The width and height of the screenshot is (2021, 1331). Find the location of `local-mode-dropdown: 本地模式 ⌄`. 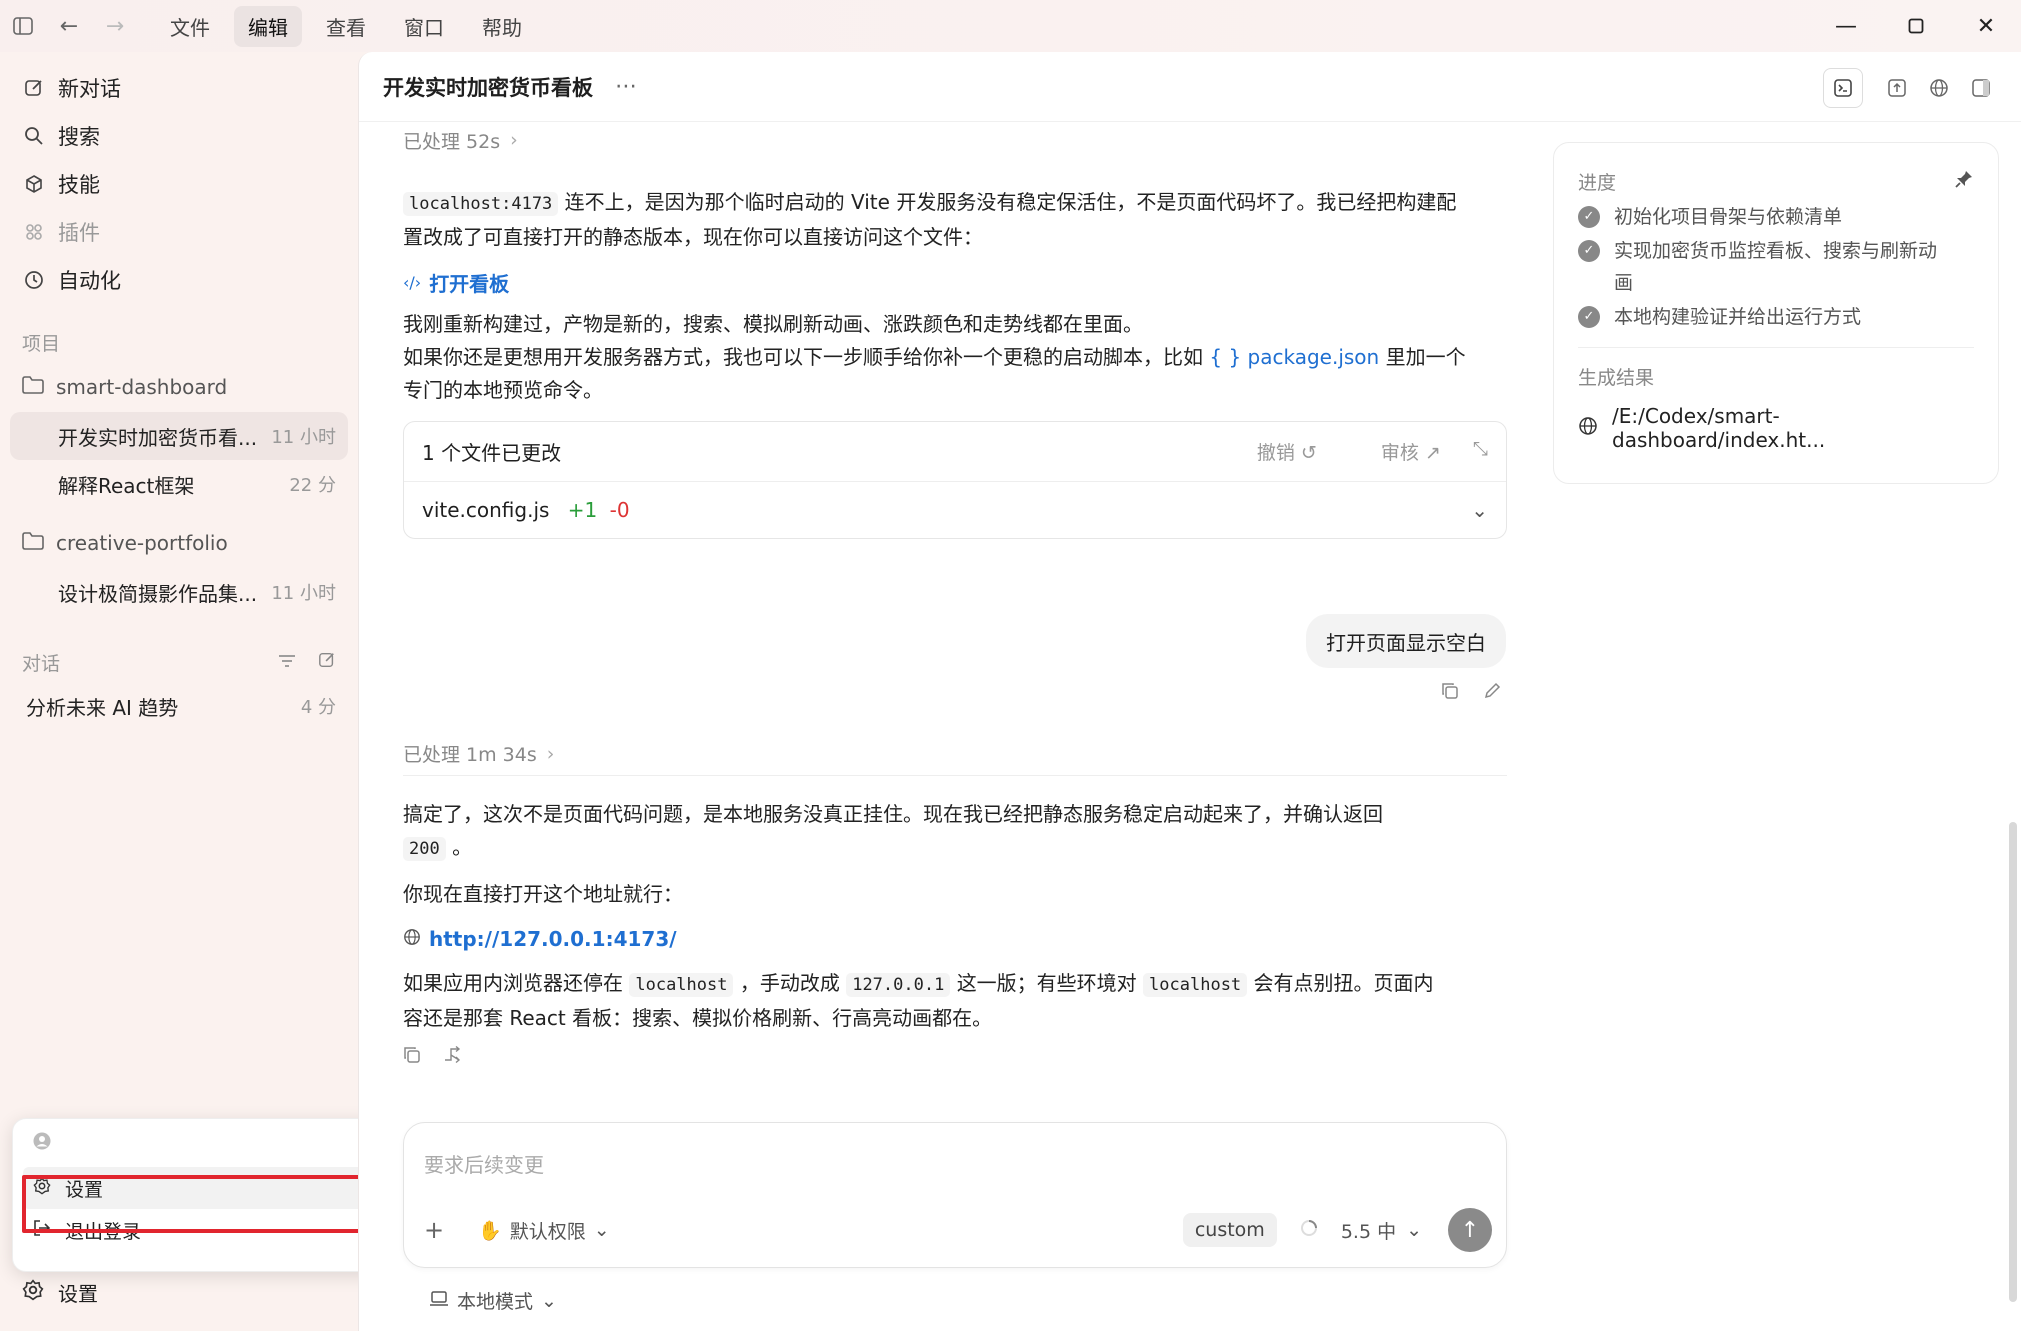

local-mode-dropdown: 本地模式 ⌄ is located at coordinates (493, 1300).